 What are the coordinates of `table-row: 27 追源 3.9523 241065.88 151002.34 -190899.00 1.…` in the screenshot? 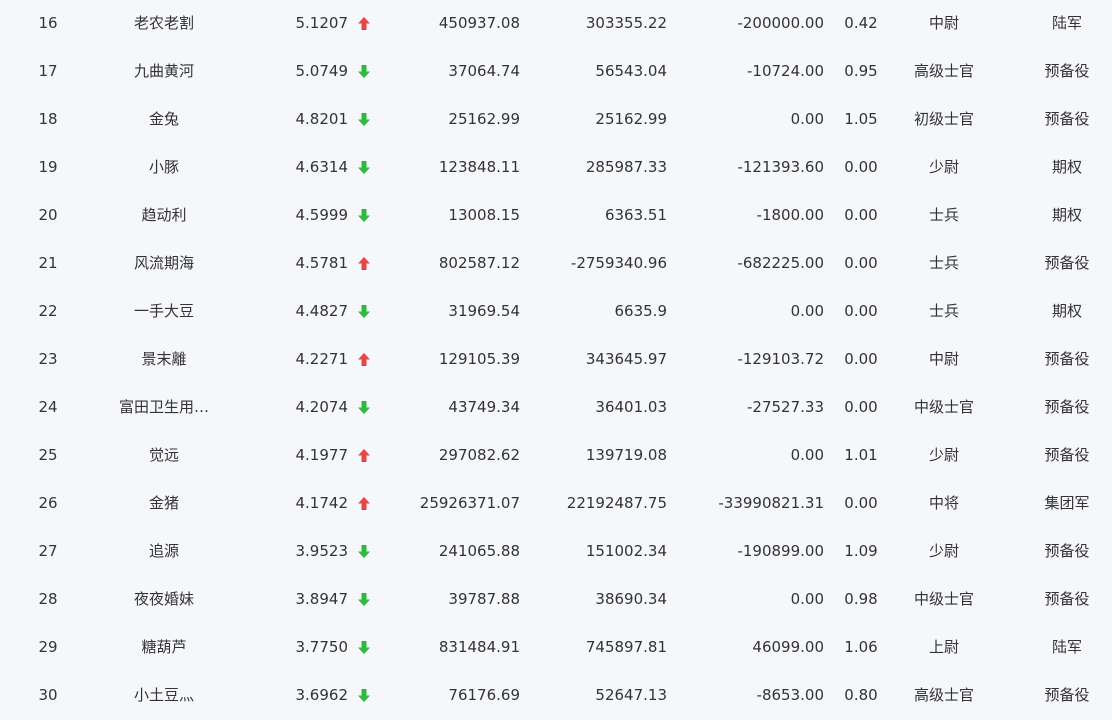 It's located at (556, 552).